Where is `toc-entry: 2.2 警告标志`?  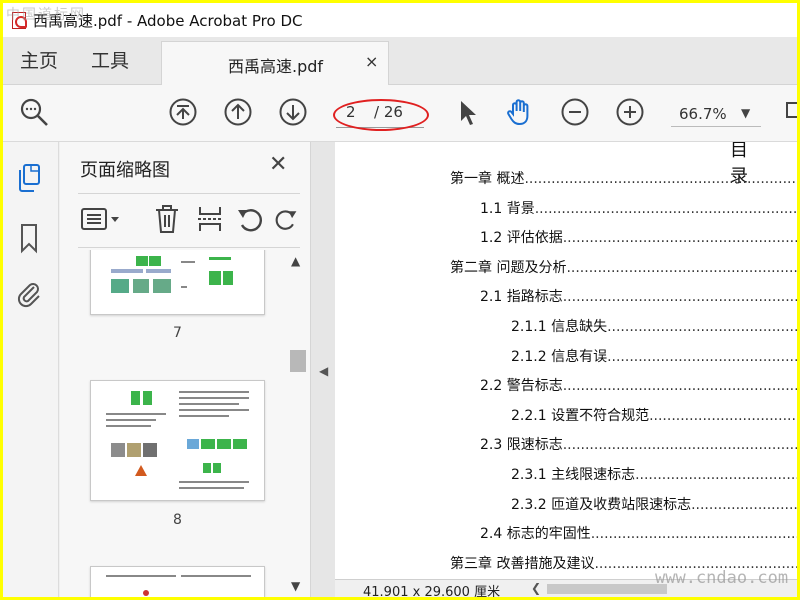
toc-entry: 2.2 警告标志 is located at coordinates (638, 385).